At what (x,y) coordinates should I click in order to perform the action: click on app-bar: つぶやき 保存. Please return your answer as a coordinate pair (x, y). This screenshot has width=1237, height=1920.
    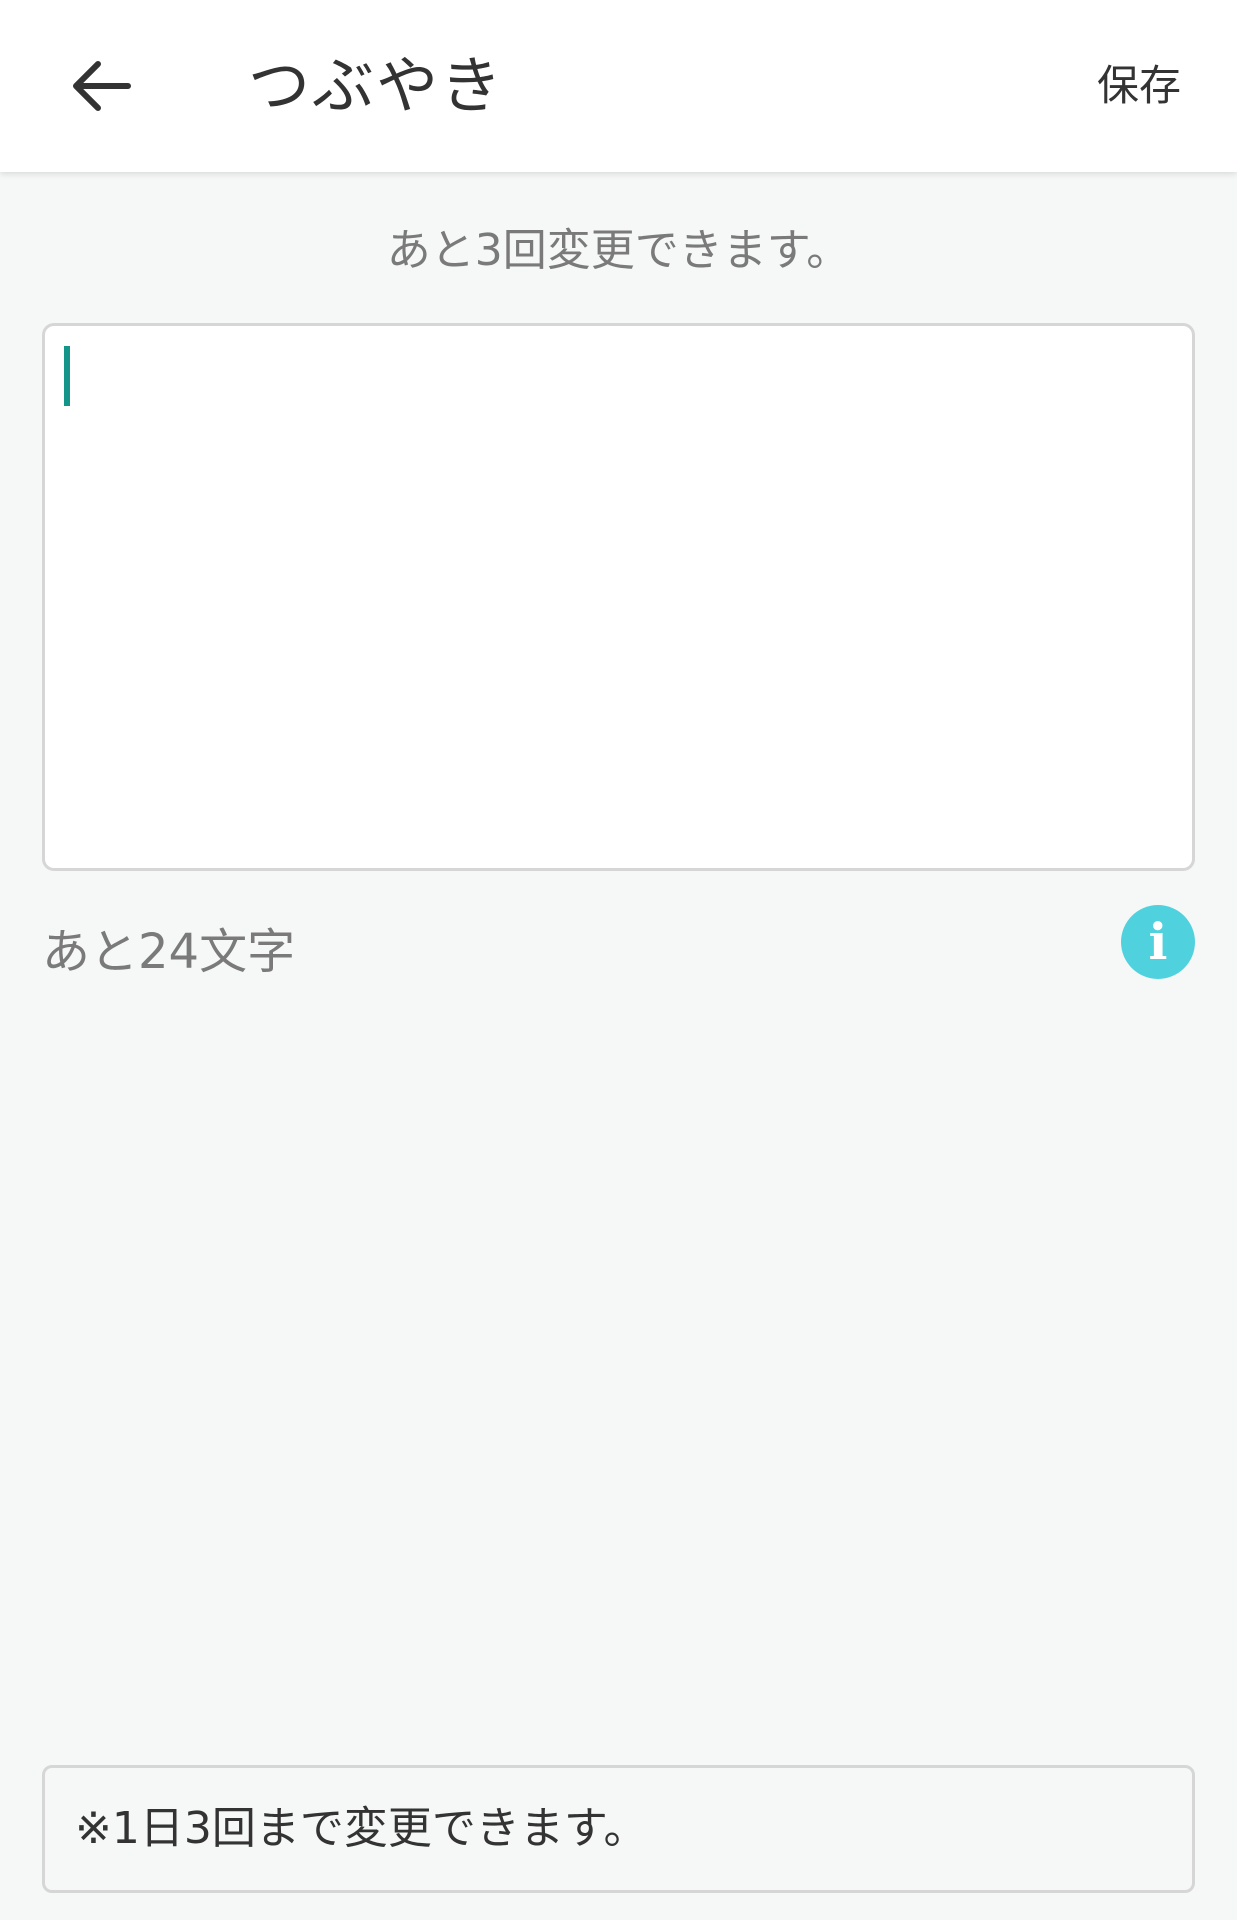
    Looking at the image, I should click on (618, 86).